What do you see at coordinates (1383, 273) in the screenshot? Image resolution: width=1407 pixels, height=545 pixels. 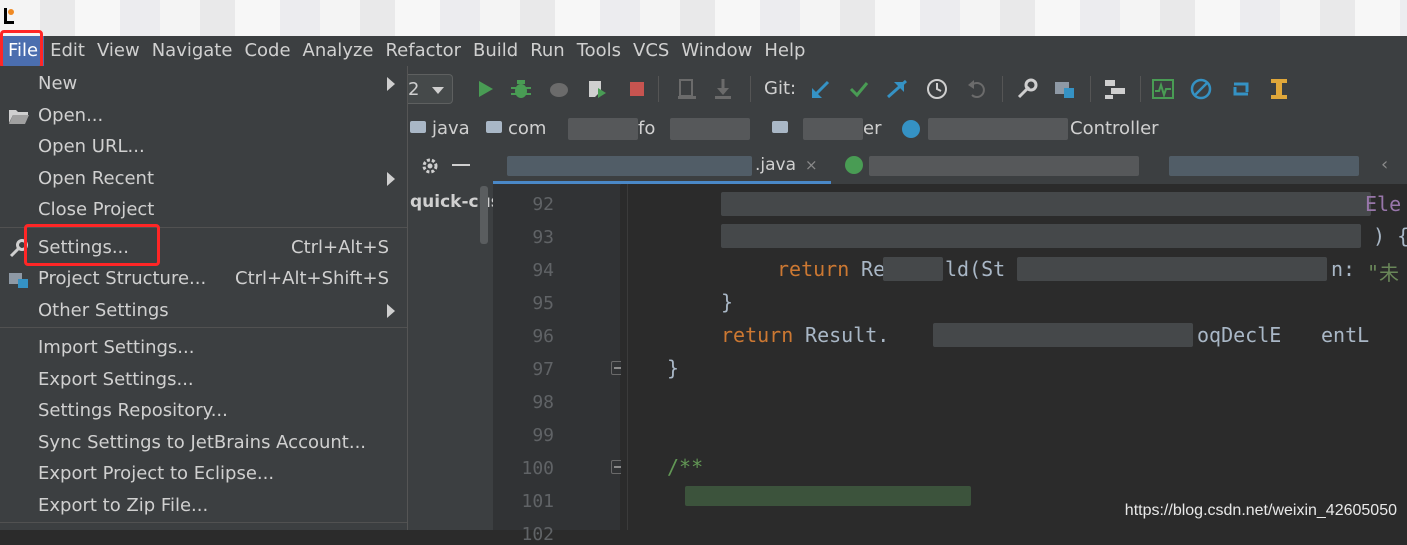 I see `code-string: "未` at bounding box center [1383, 273].